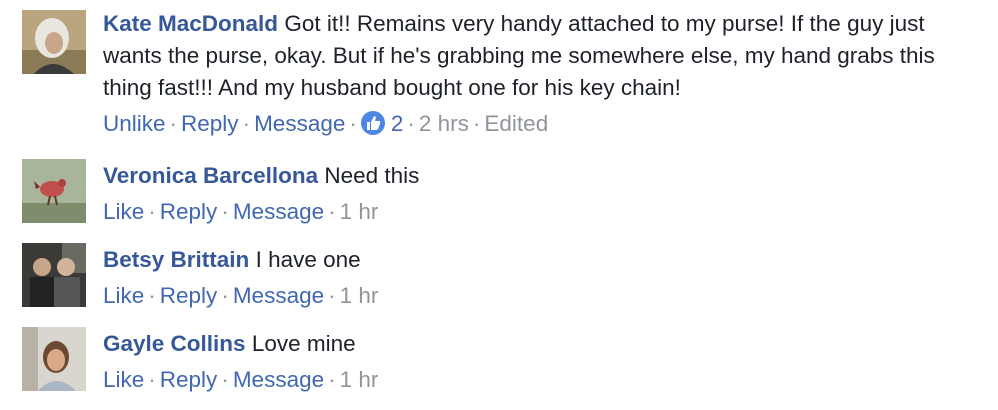 This screenshot has height=410, width=998. What do you see at coordinates (134, 123) in the screenshot?
I see `unlike-link: Unlike` at bounding box center [134, 123].